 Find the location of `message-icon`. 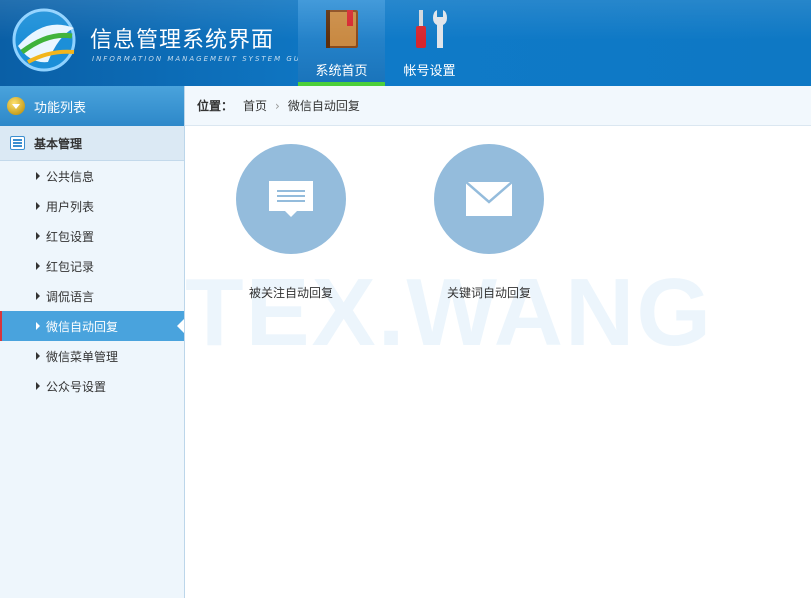

message-icon is located at coordinates (291, 199).